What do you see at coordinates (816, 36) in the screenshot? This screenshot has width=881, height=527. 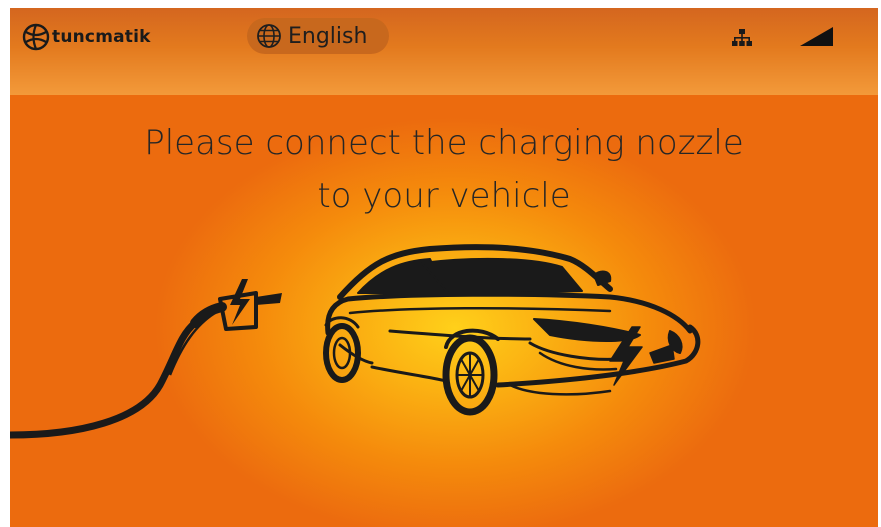 I see `signal-strength-icon` at bounding box center [816, 36].